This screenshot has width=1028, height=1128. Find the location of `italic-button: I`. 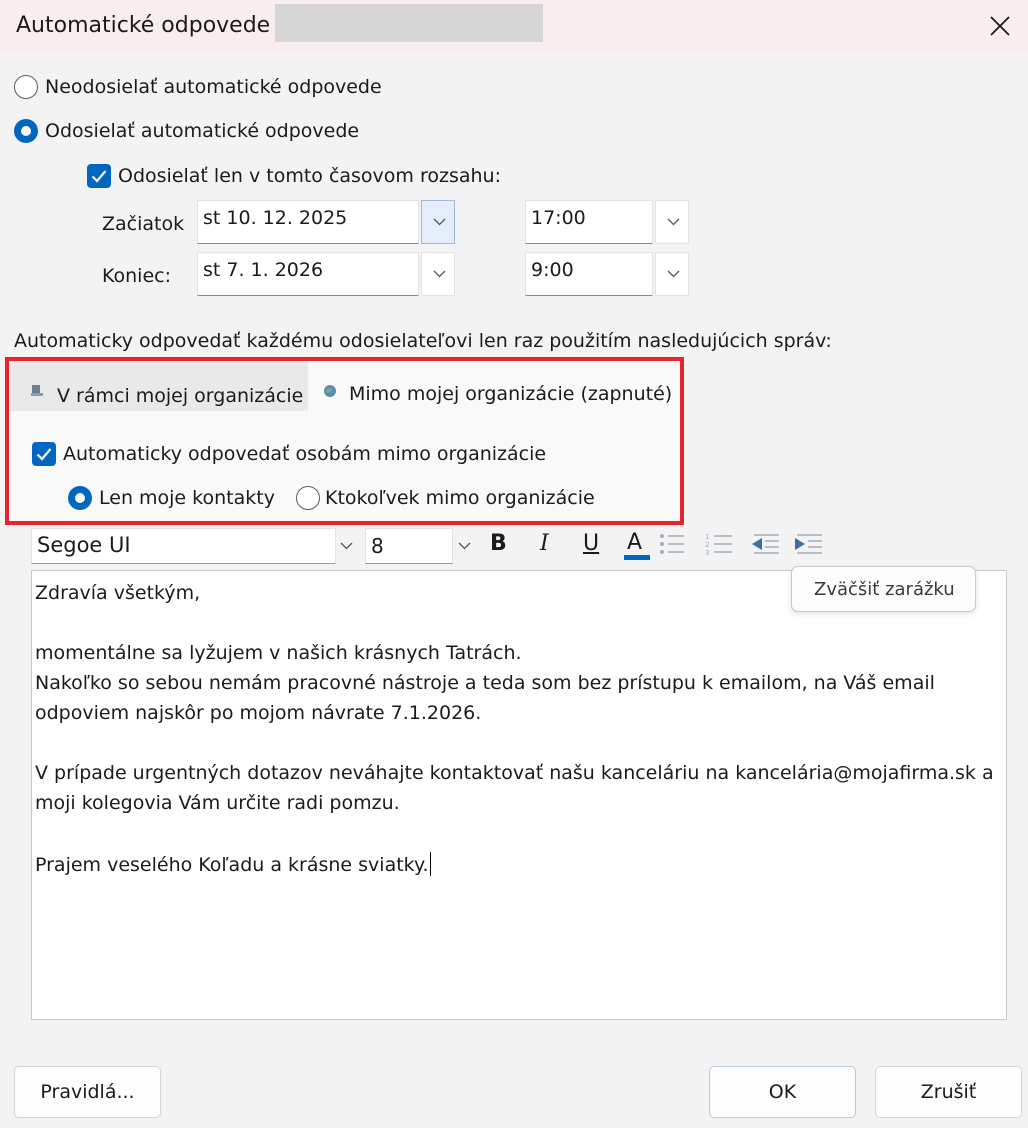

italic-button: I is located at coordinates (544, 543).